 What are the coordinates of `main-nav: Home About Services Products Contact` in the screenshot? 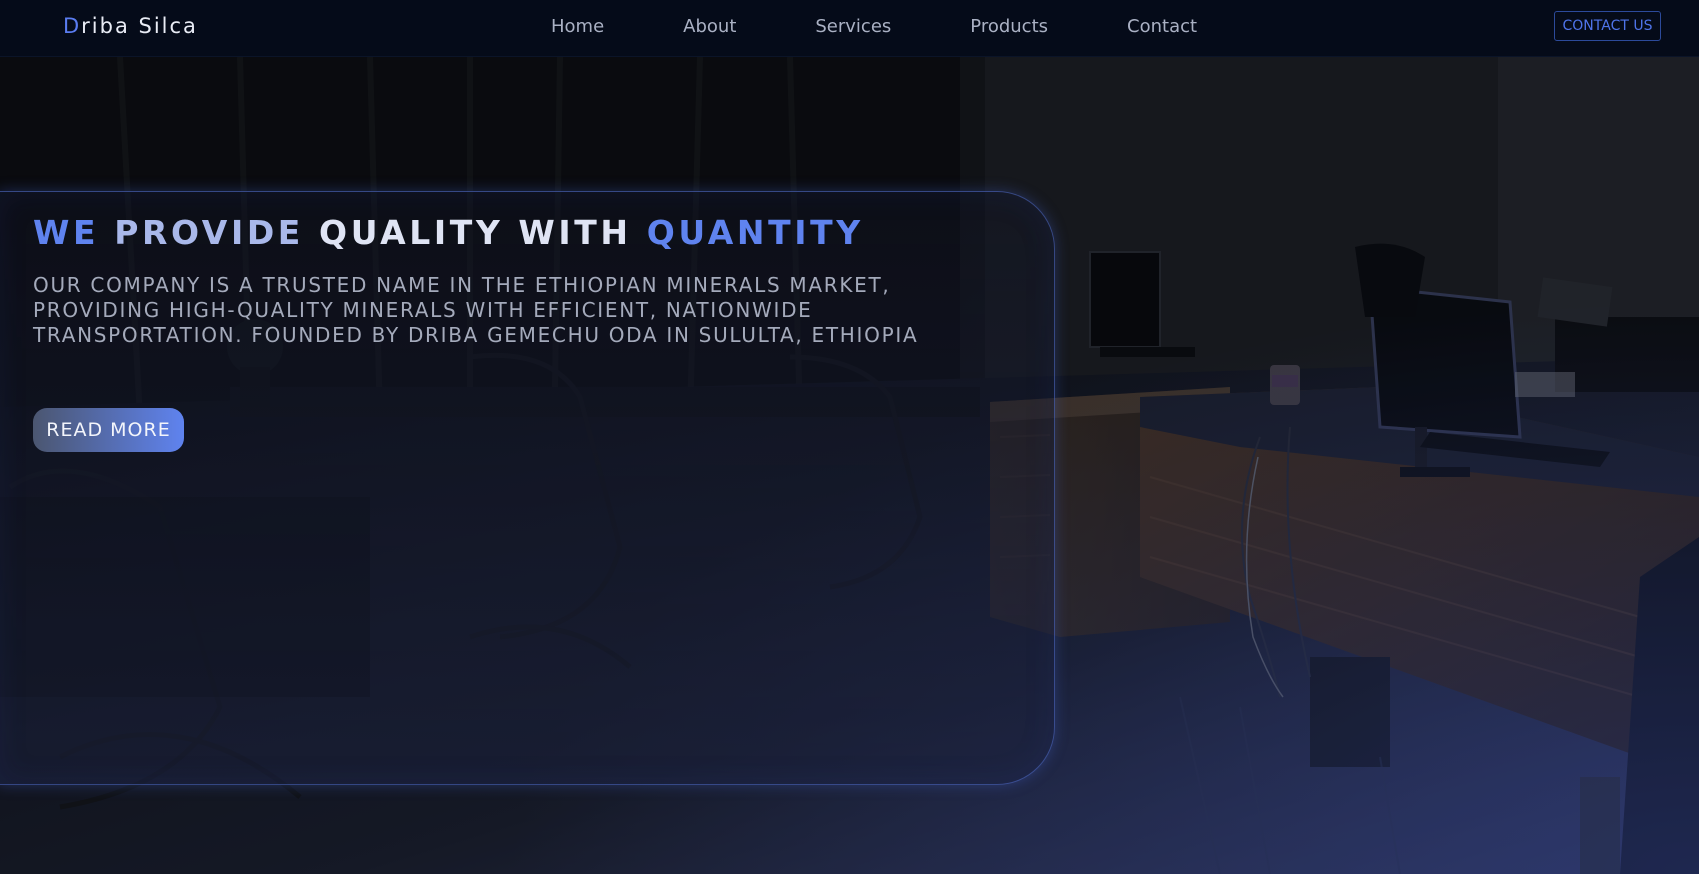 It's located at (874, 26).